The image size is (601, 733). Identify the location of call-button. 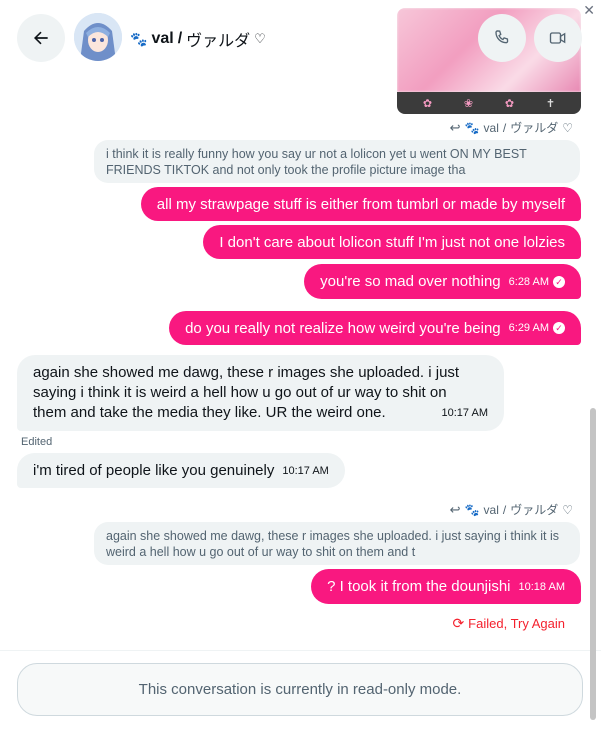
(502, 38).